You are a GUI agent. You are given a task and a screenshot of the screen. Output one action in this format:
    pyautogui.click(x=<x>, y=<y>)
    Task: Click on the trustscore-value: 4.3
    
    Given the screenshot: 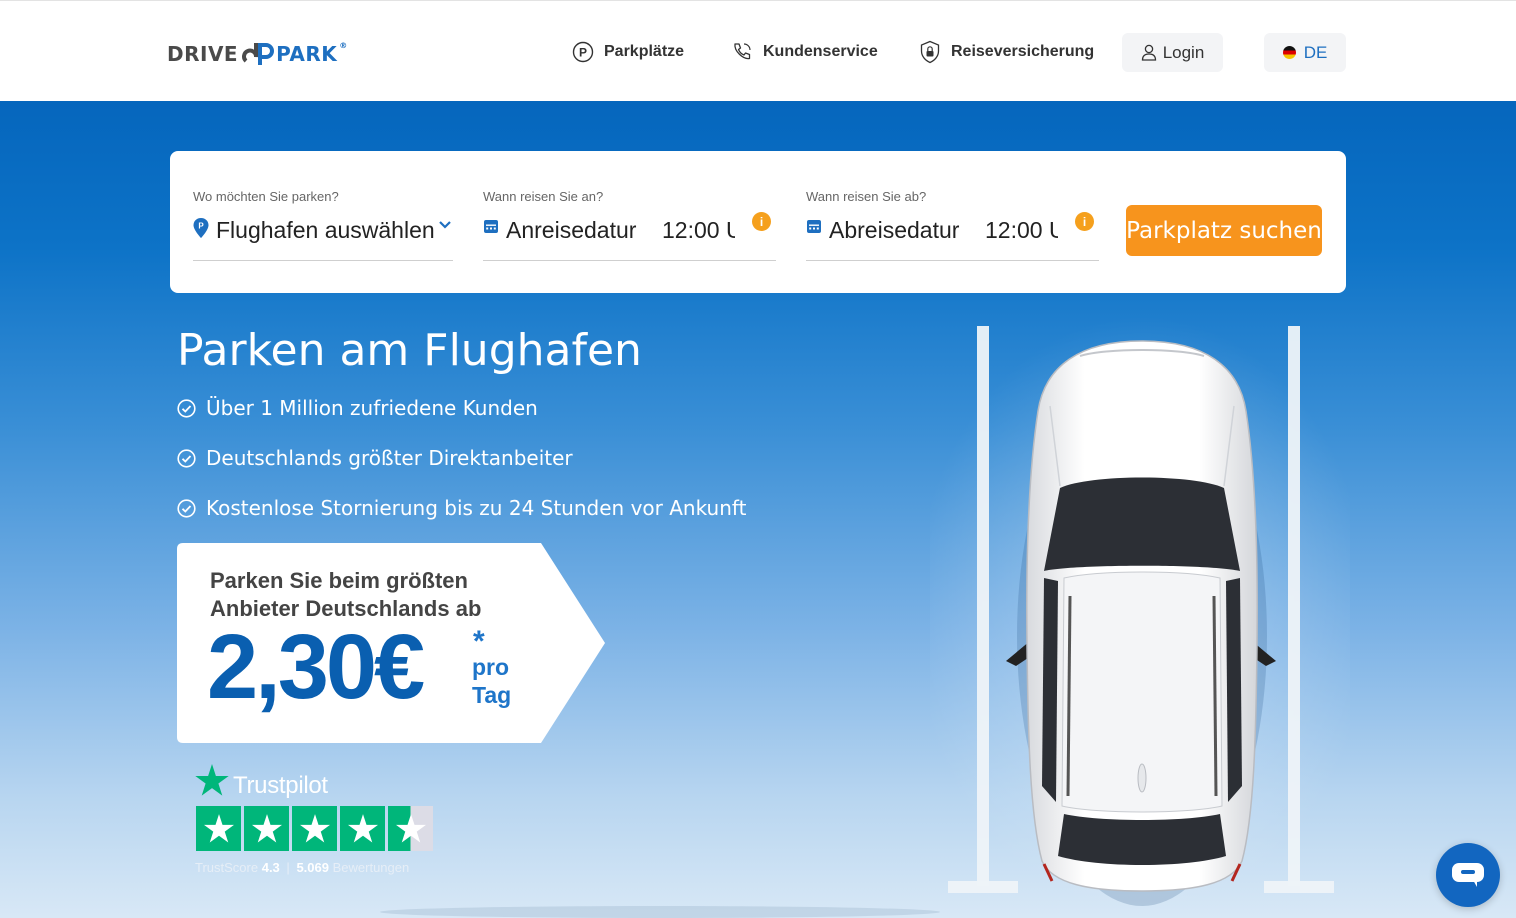 What is the action you would take?
    pyautogui.click(x=270, y=867)
    